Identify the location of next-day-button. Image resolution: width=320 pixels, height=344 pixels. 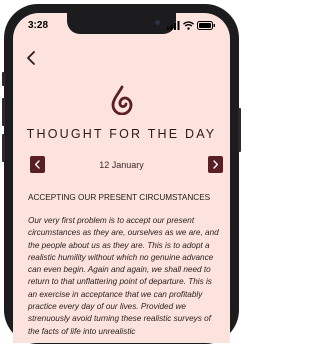
(215, 164).